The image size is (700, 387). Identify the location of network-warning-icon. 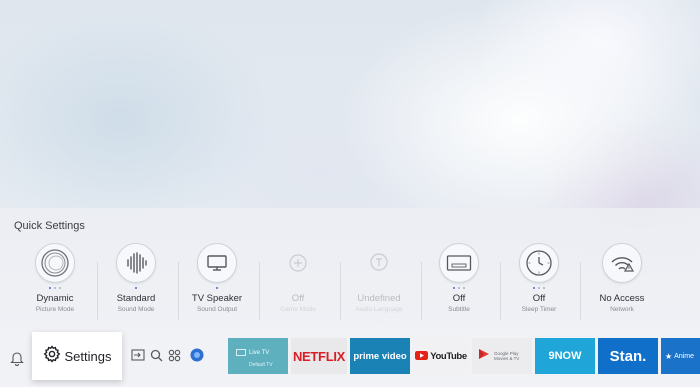
(622, 263).